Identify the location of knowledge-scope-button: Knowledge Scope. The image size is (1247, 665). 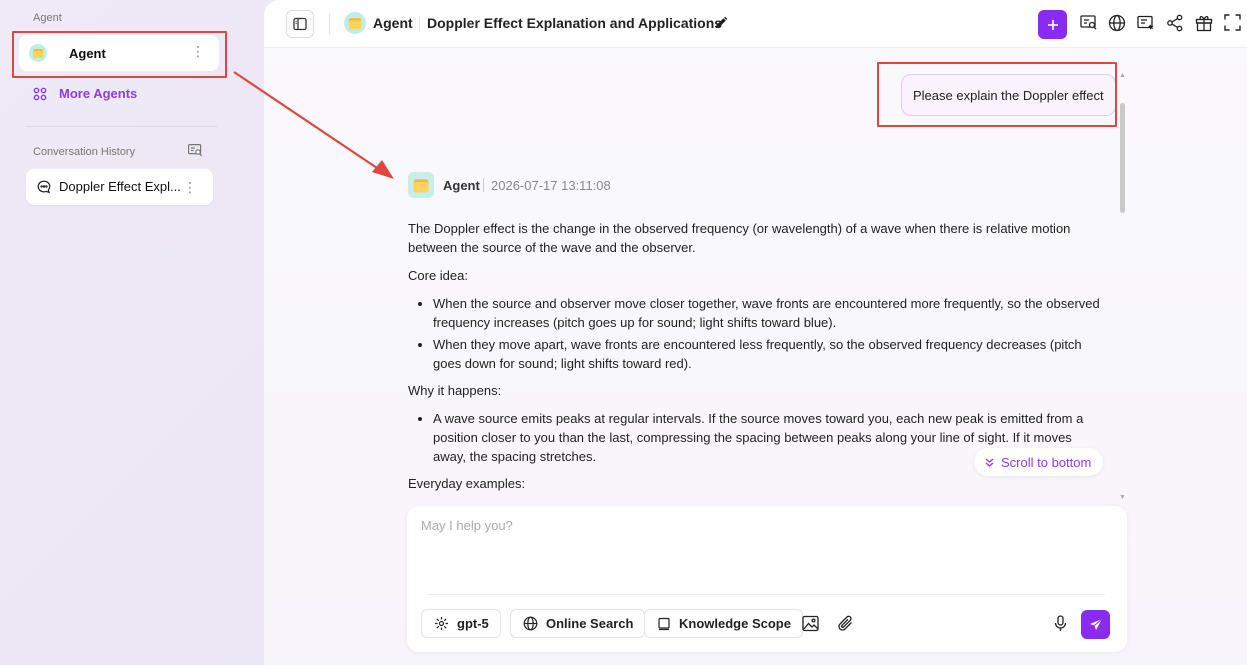
(723, 623).